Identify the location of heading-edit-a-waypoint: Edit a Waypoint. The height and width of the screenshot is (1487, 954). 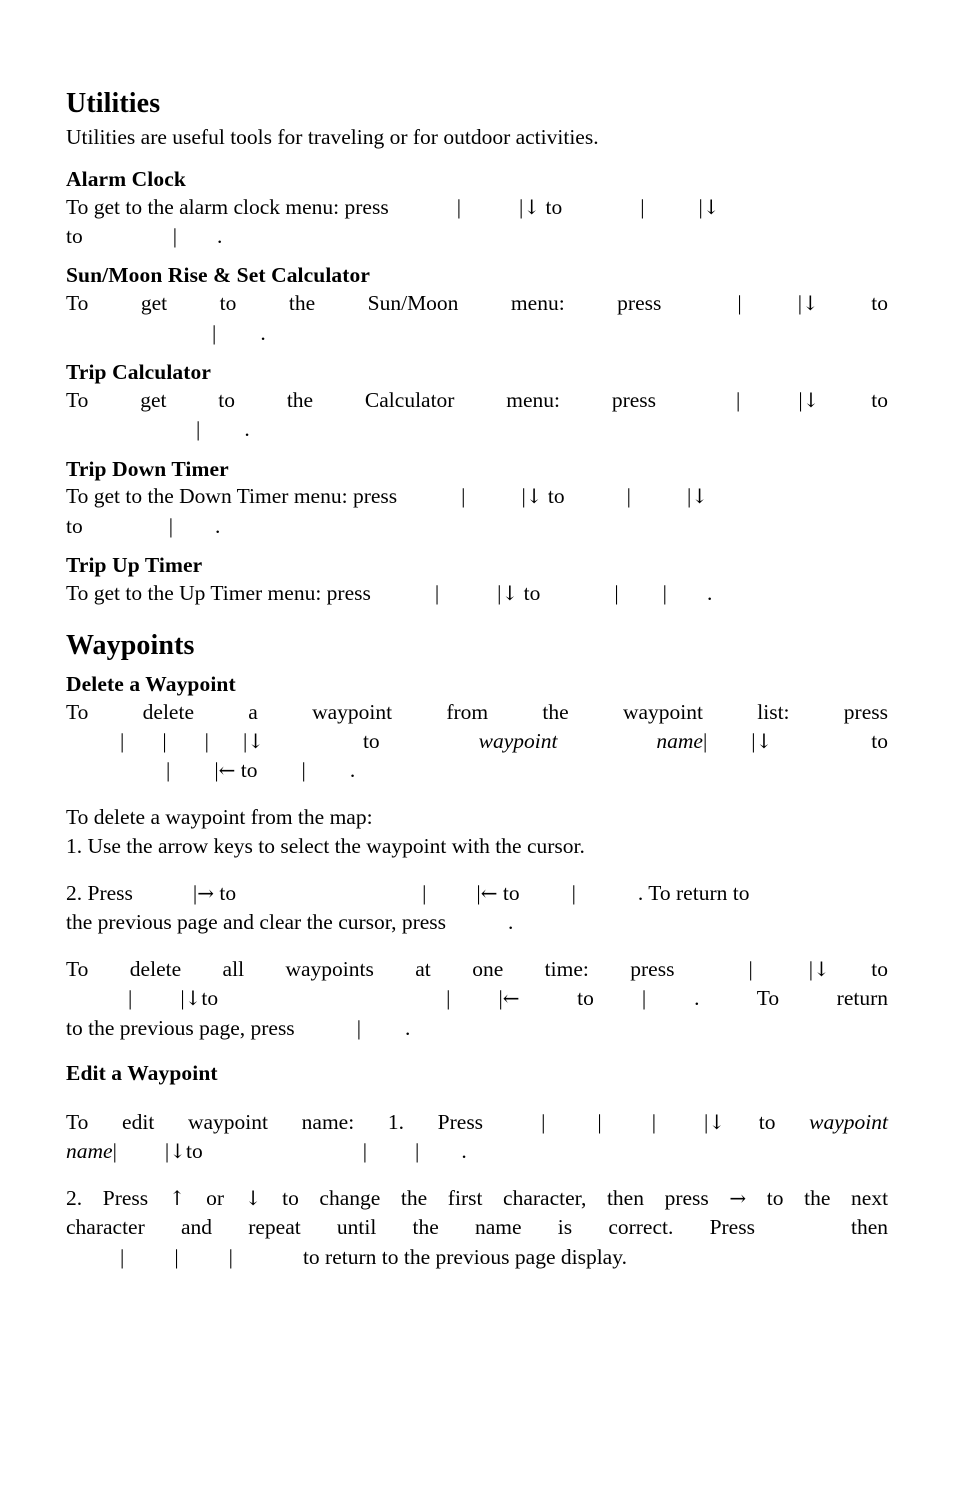
(142, 1073).